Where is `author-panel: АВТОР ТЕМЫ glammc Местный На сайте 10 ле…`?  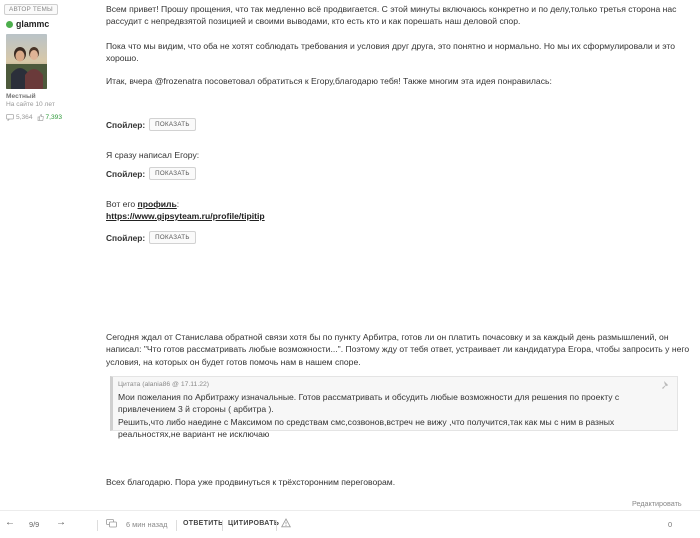
author-panel: АВТОР ТЕМЫ glammc Местный На сайте 10 ле… is located at coordinates (48, 255).